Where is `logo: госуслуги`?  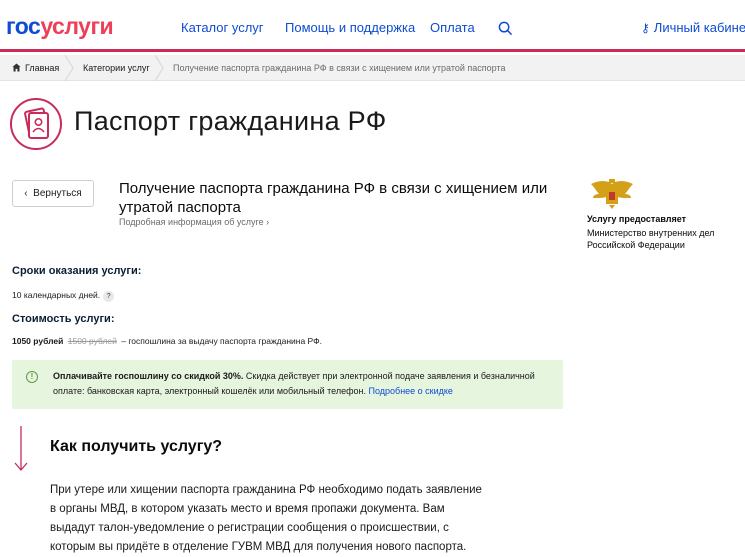 logo: госуслуги is located at coordinates (60, 26).